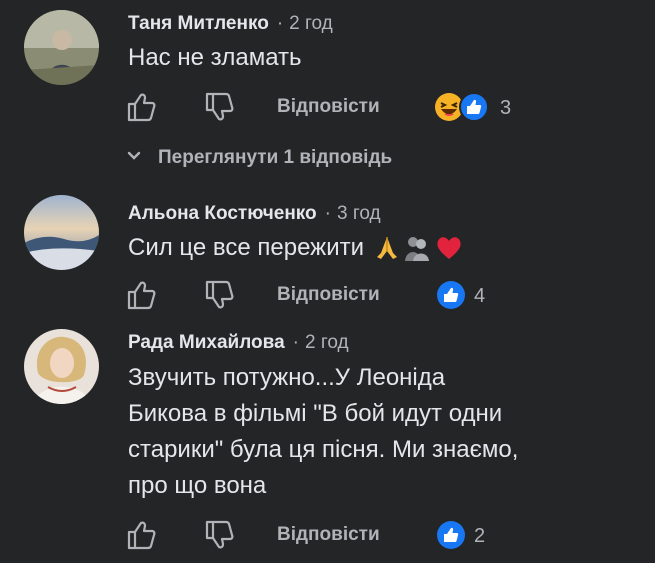  I want to click on timestamp: 3 год, so click(359, 213).